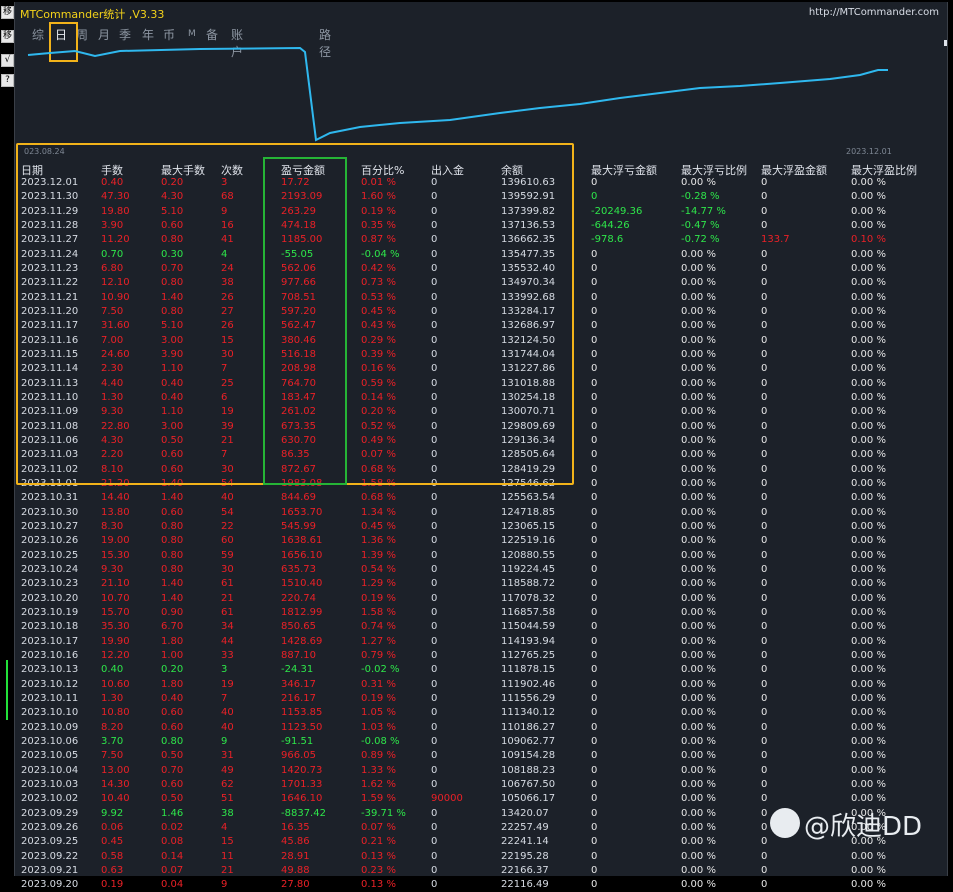  What do you see at coordinates (172, 827) in the screenshot?
I see `cell-max-lots: 0.02` at bounding box center [172, 827].